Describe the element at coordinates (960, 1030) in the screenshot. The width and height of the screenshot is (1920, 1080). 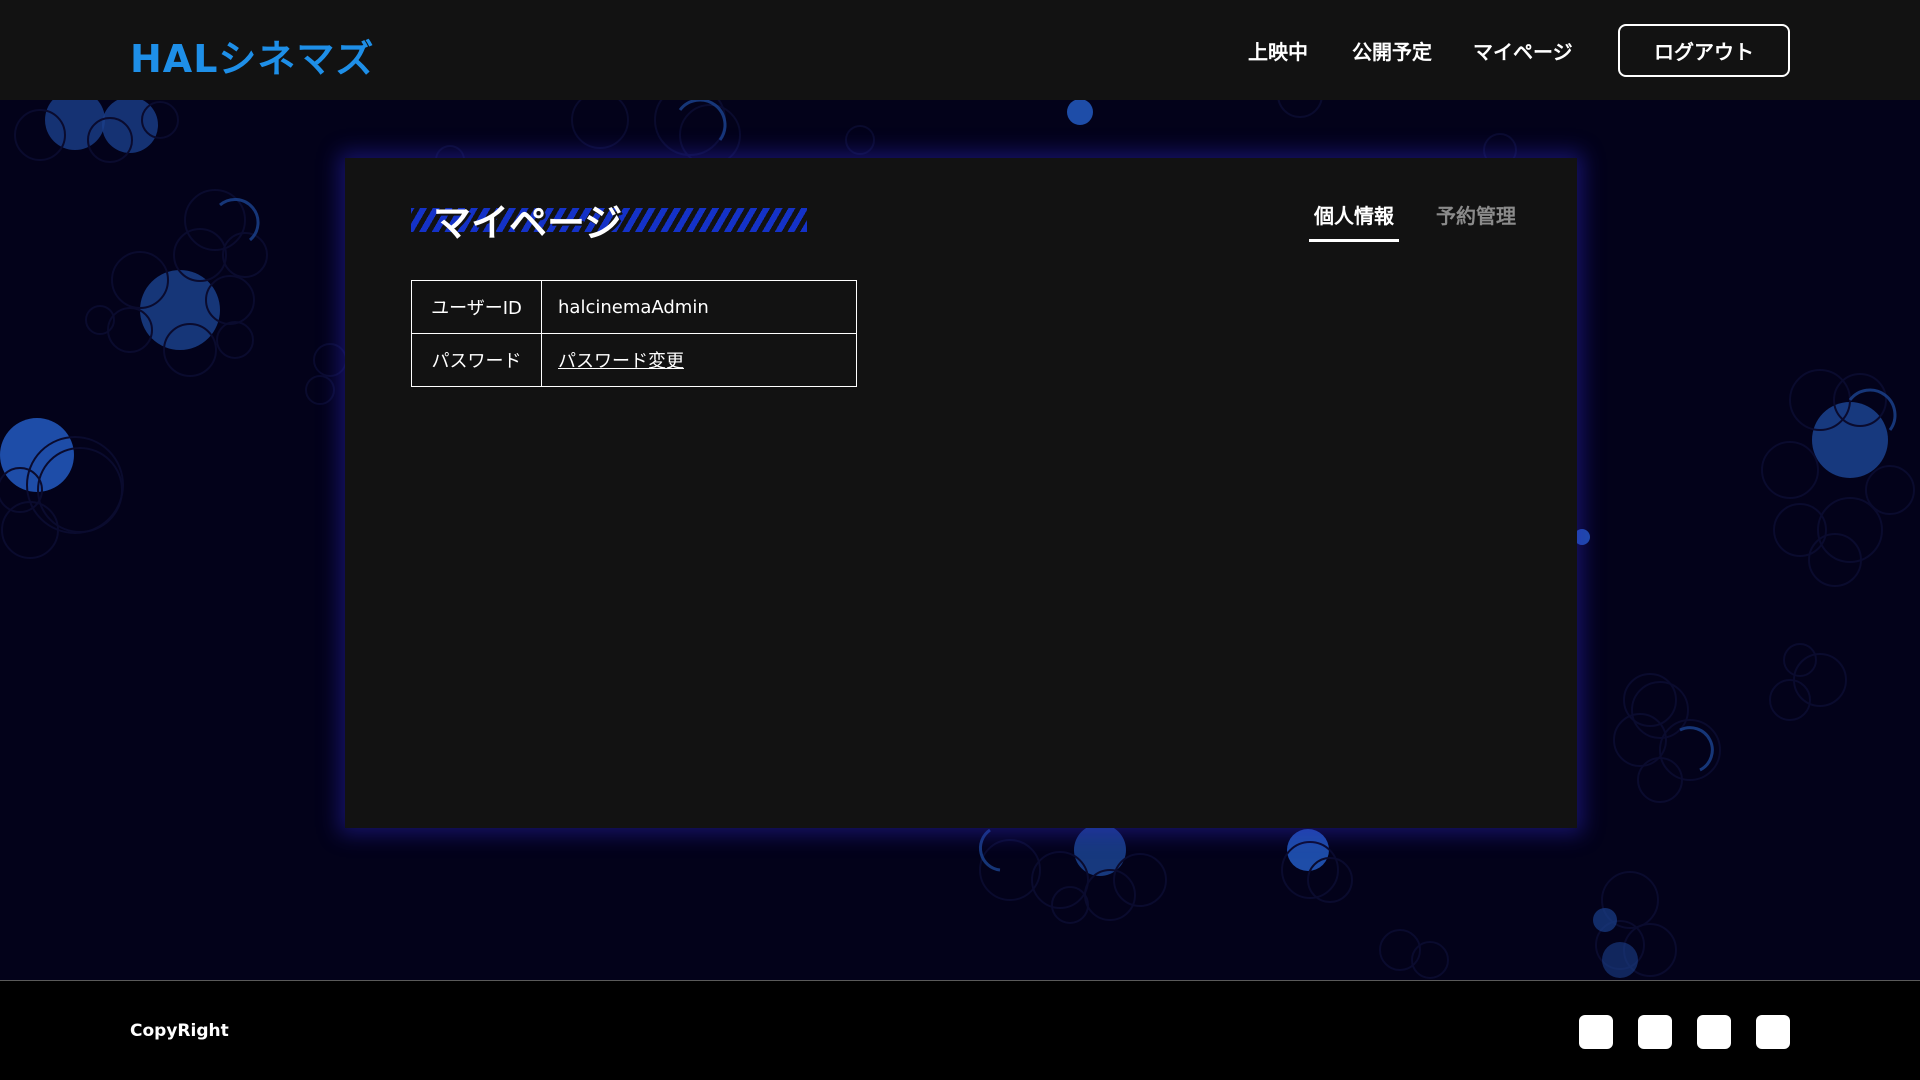
I see `site-footer: CopyRight` at that location.